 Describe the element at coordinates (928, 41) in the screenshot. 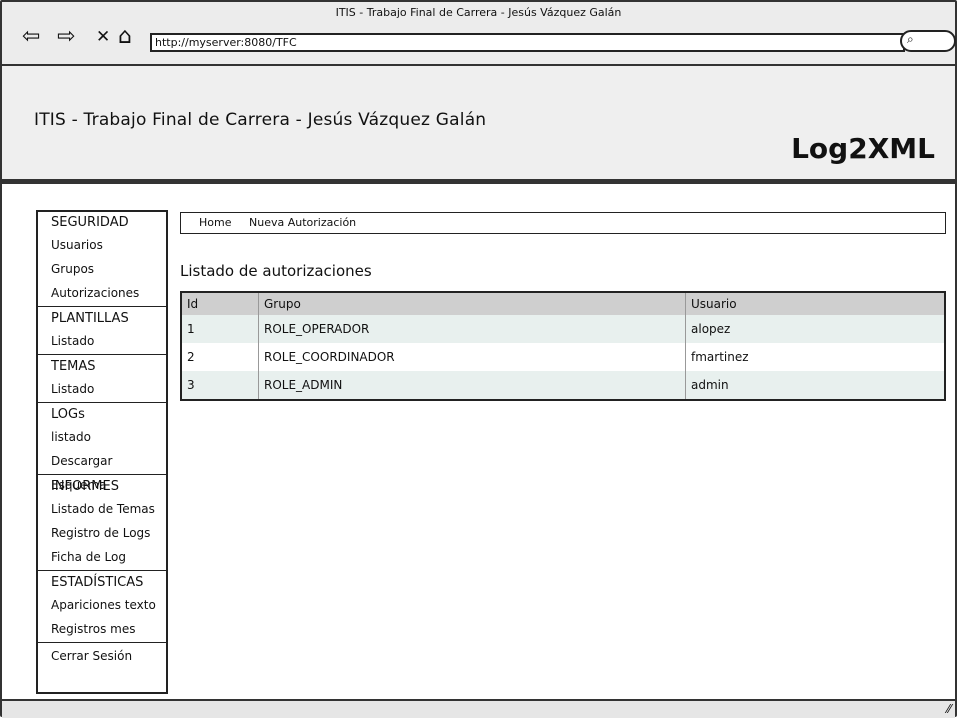

I see `search-field: ⌕` at that location.